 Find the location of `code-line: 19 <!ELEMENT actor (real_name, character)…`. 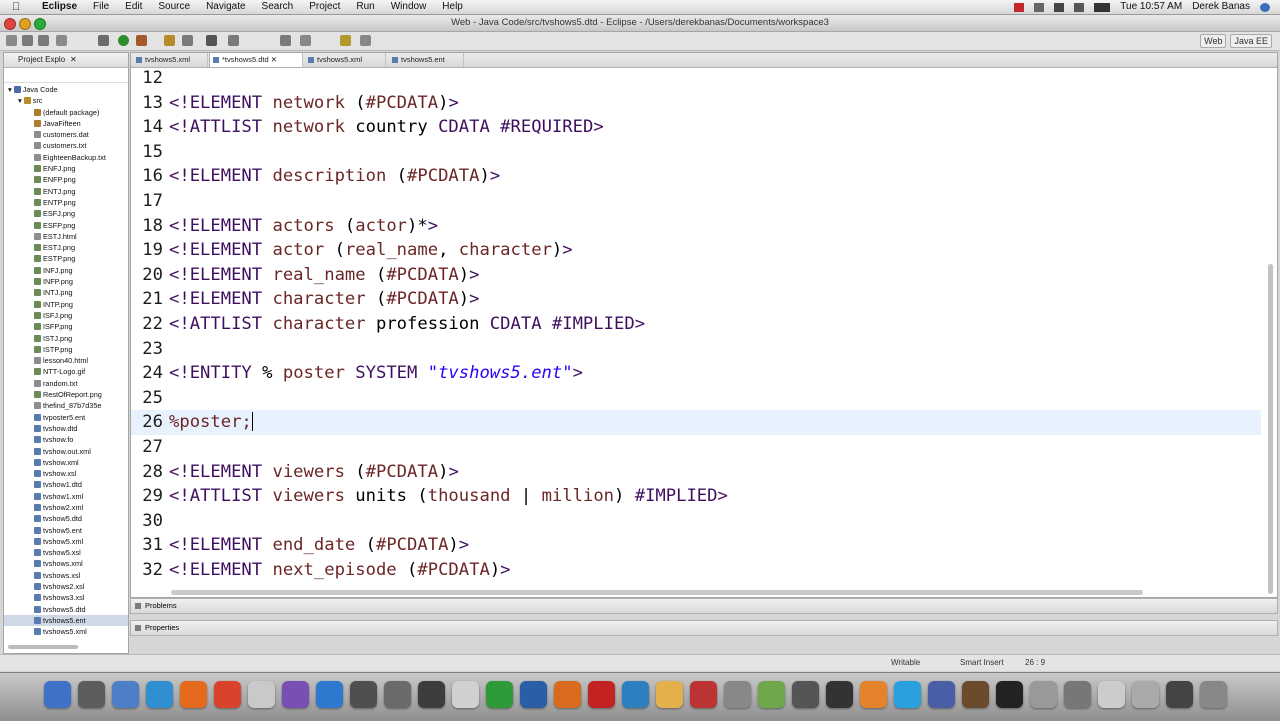

code-line: 19 <!ELEMENT actor (real_name, character)… is located at coordinates (696, 250).